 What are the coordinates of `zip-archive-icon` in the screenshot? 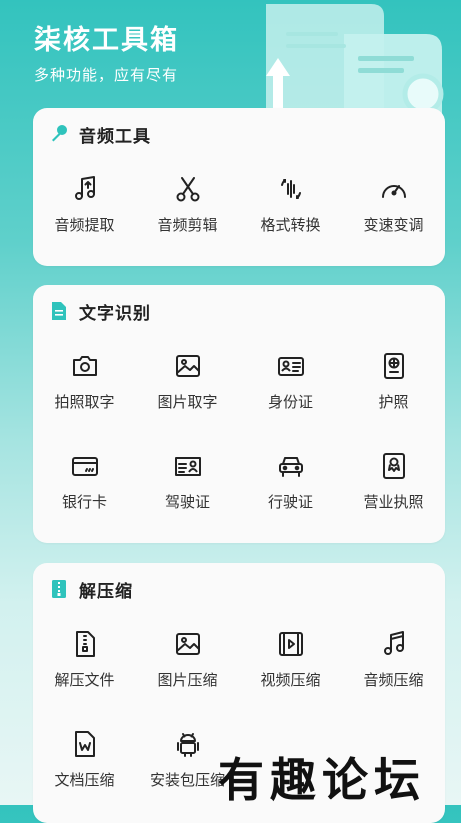 It's located at (59, 589).